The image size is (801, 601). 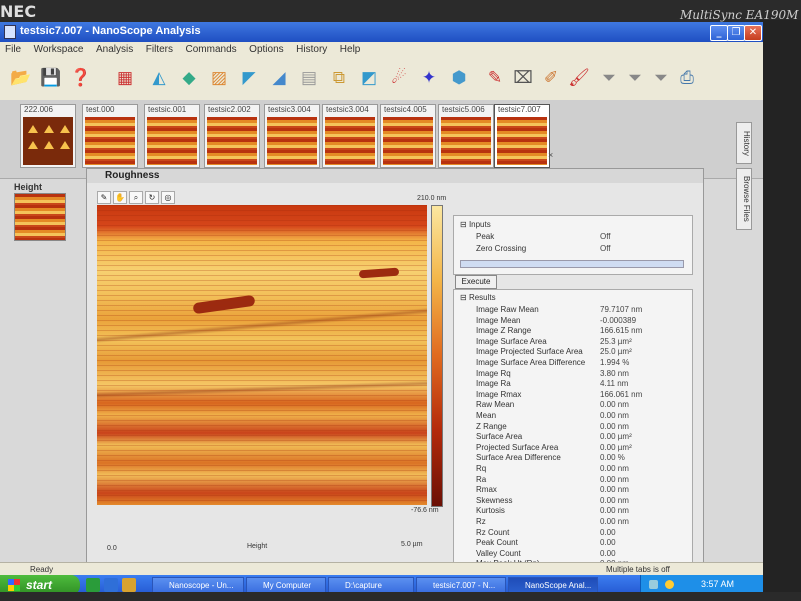 I want to click on menu-workspace: Workspace, so click(x=59, y=49).